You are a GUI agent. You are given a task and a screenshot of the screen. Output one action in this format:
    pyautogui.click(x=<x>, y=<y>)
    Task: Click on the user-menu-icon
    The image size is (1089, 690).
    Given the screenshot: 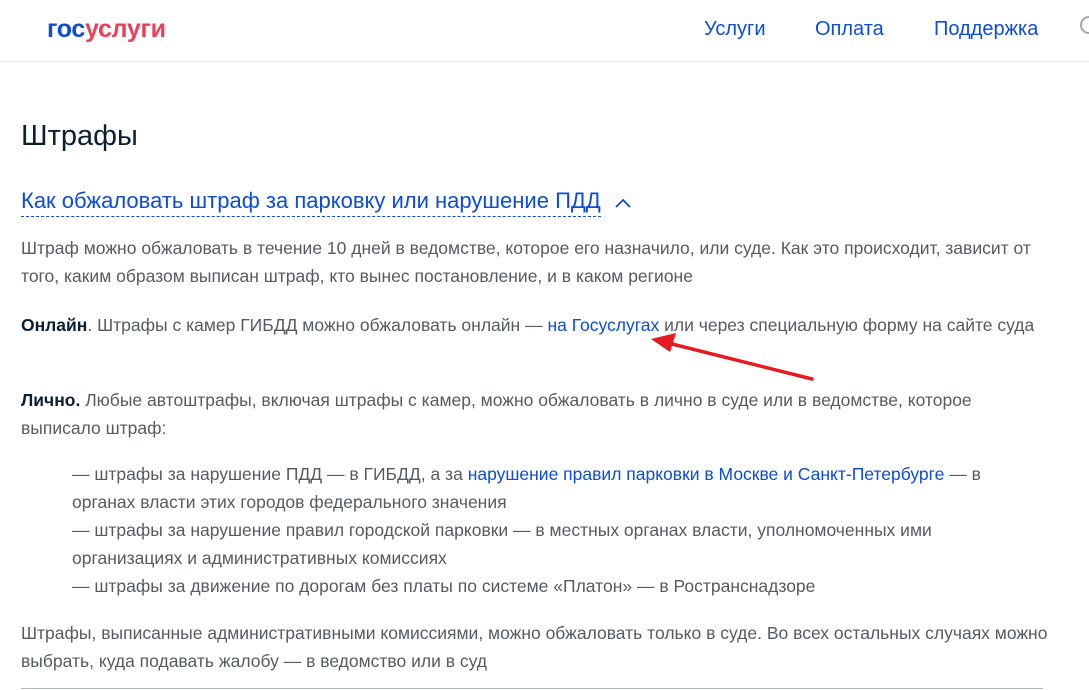 What is the action you would take?
    pyautogui.click(x=1084, y=25)
    